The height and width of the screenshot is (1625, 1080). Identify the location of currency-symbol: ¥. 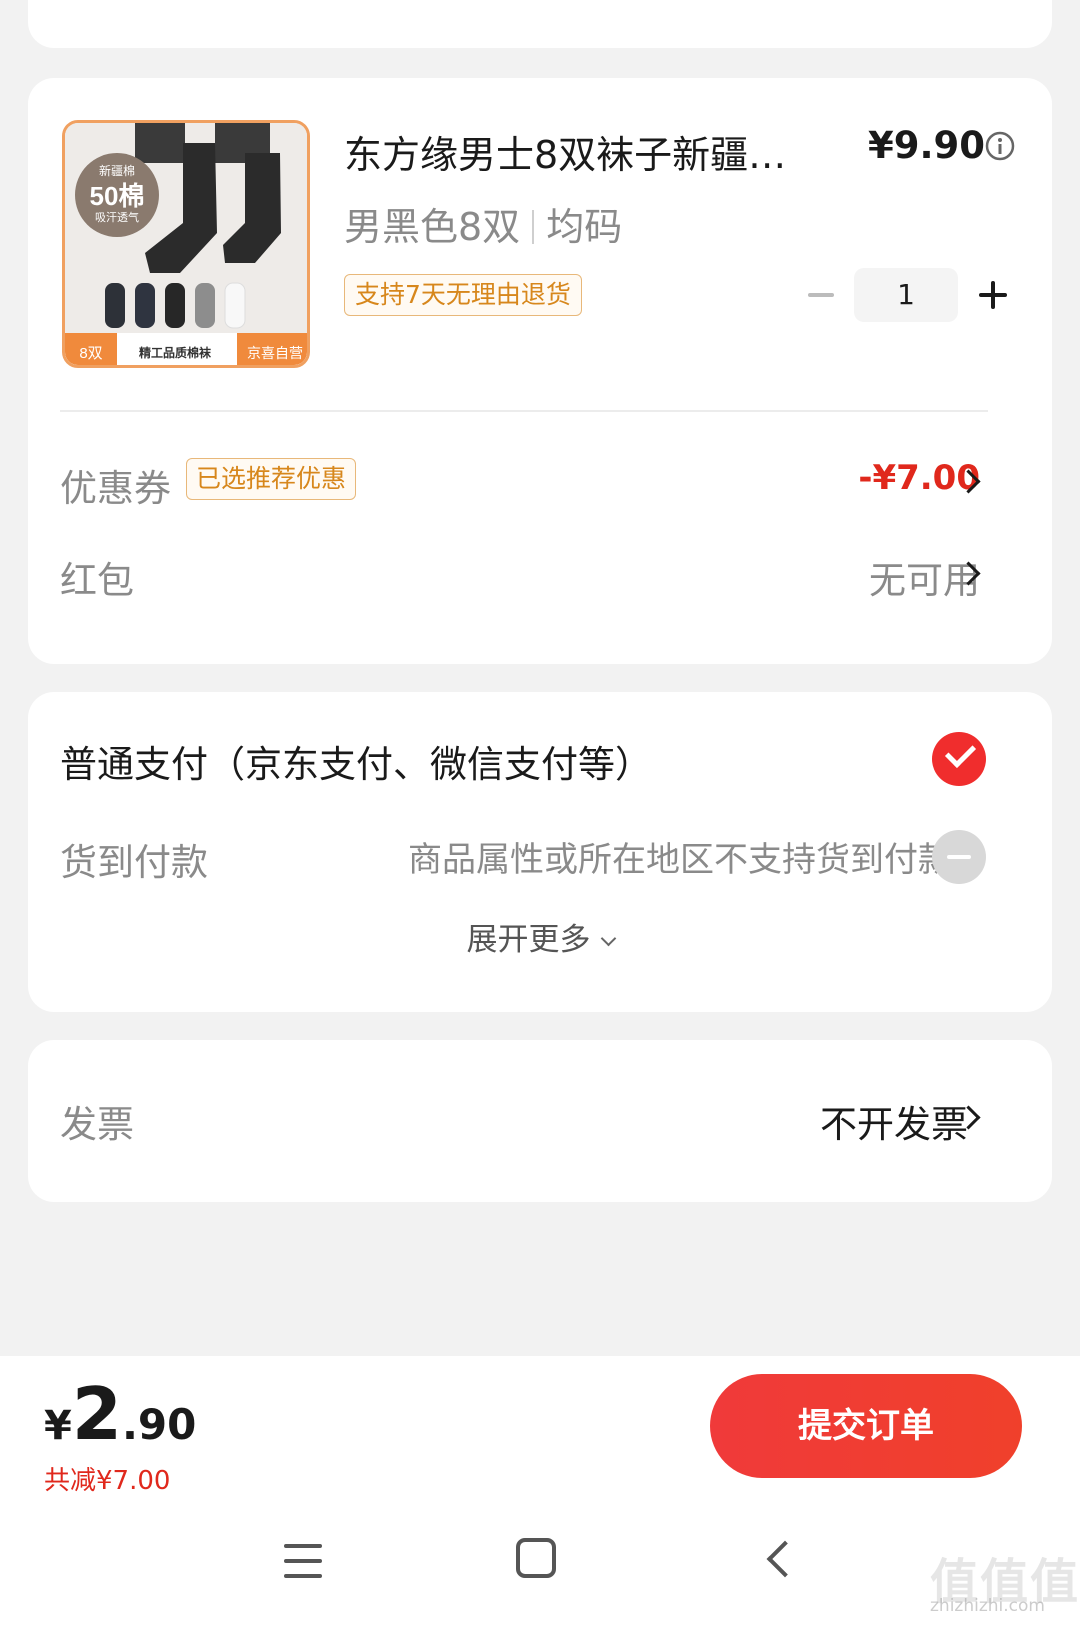
(58, 1426).